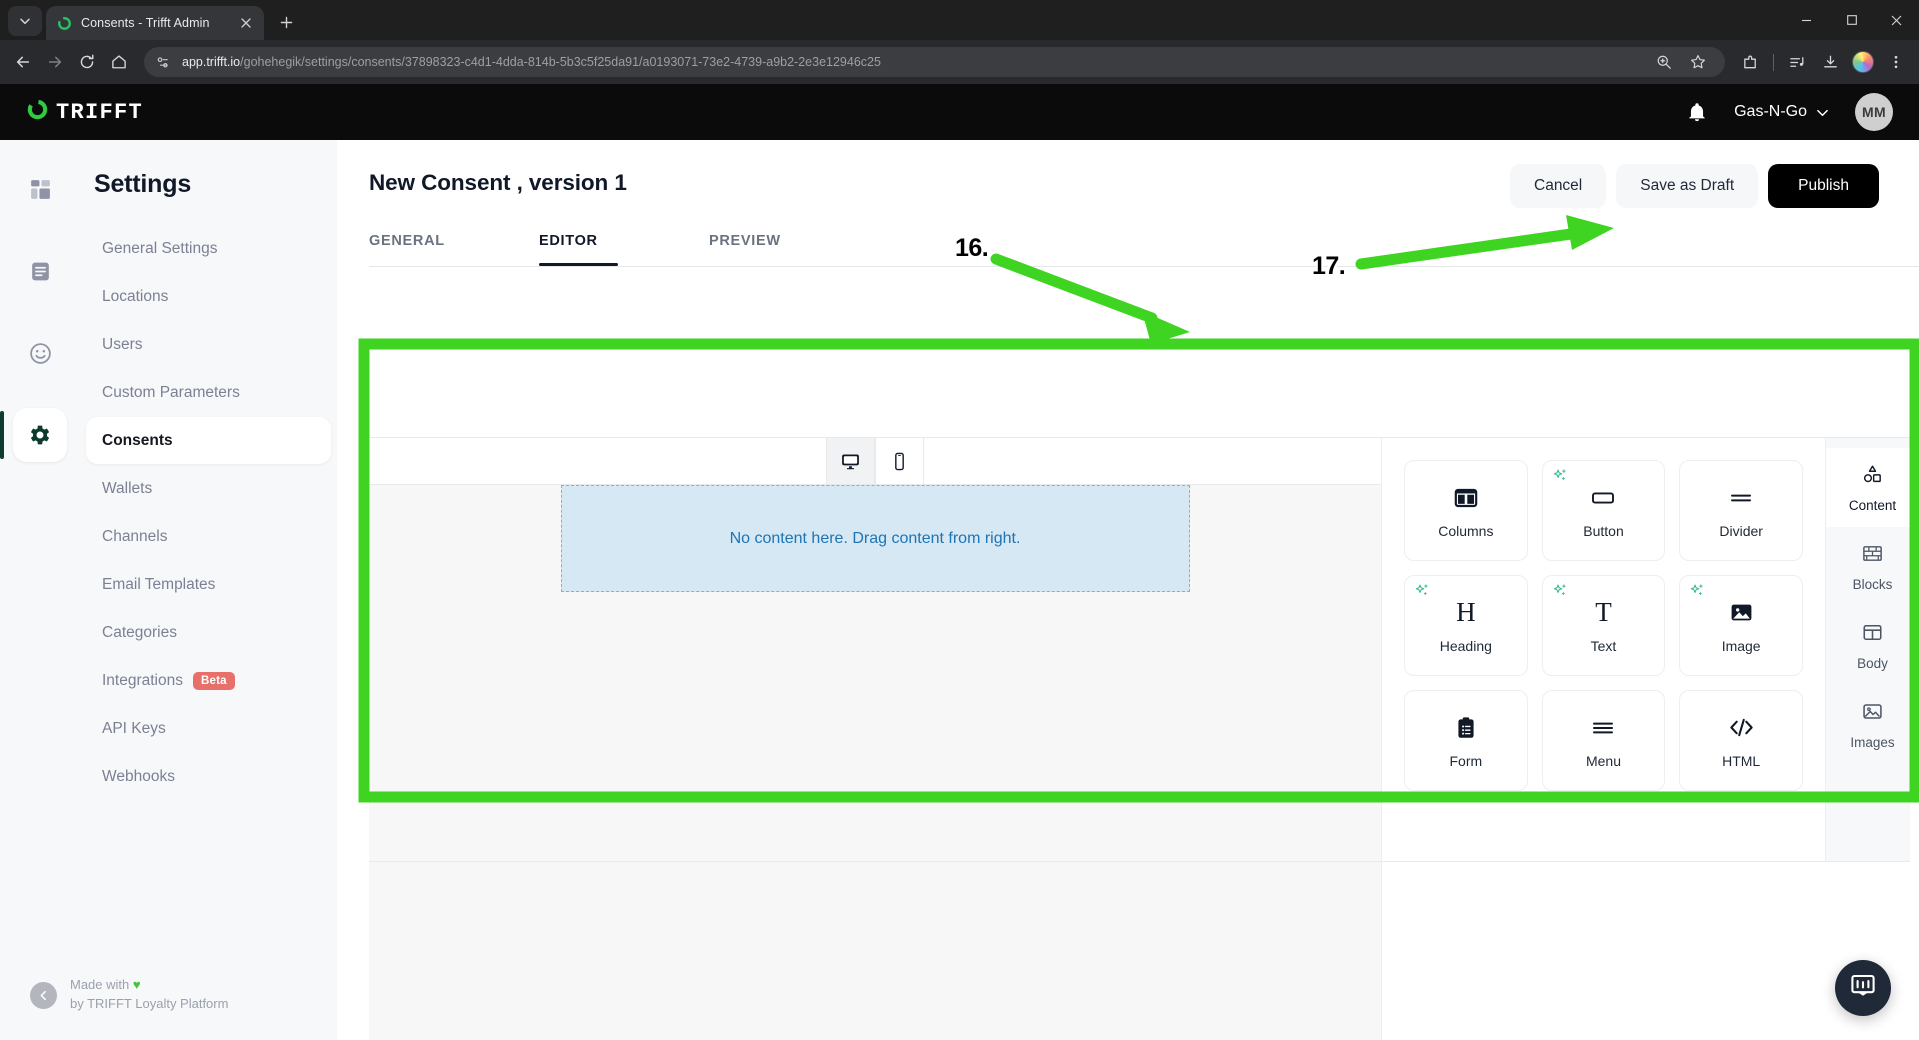 Image resolution: width=1919 pixels, height=1040 pixels. I want to click on block-image: Image, so click(1741, 625).